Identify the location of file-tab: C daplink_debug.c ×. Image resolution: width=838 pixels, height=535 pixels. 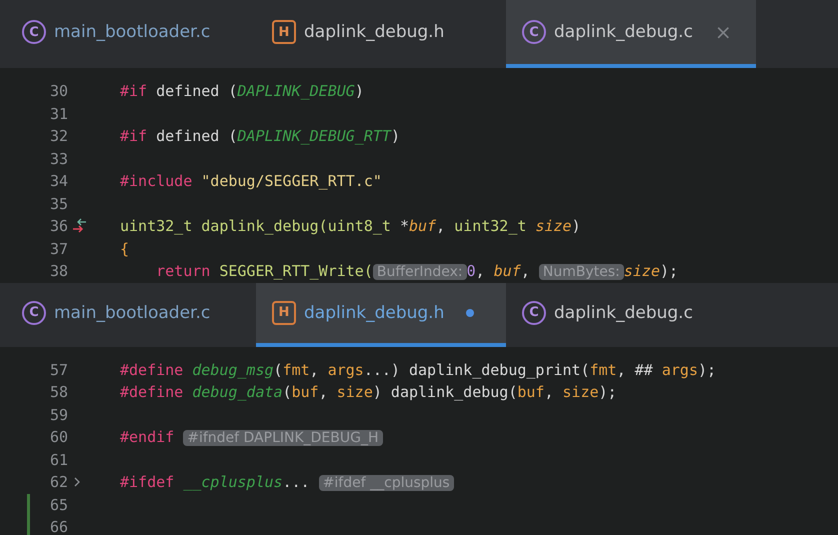
(631, 34).